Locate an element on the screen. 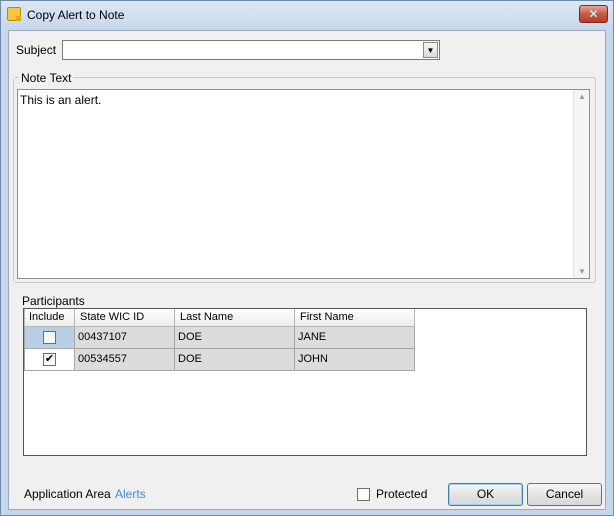 The image size is (614, 516). table-row: 00437107 DOE JANE is located at coordinates (219, 337).